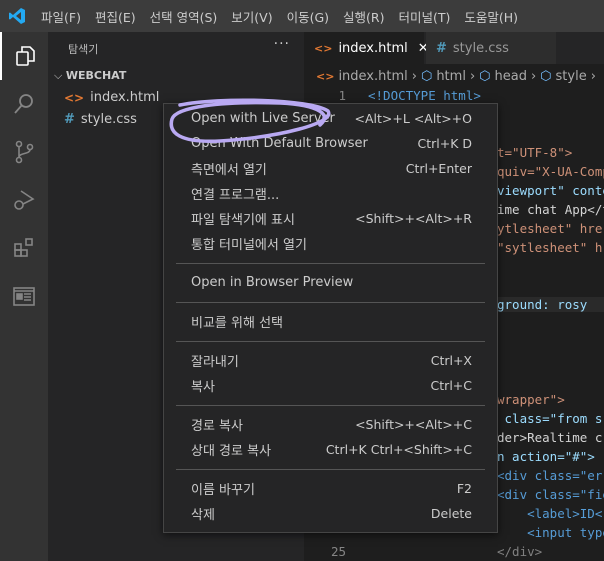 Image resolution: width=604 pixels, height=561 pixels. What do you see at coordinates (330, 360) in the screenshot?
I see `menu-item-cut: 잘라내기 Ctrl+X` at bounding box center [330, 360].